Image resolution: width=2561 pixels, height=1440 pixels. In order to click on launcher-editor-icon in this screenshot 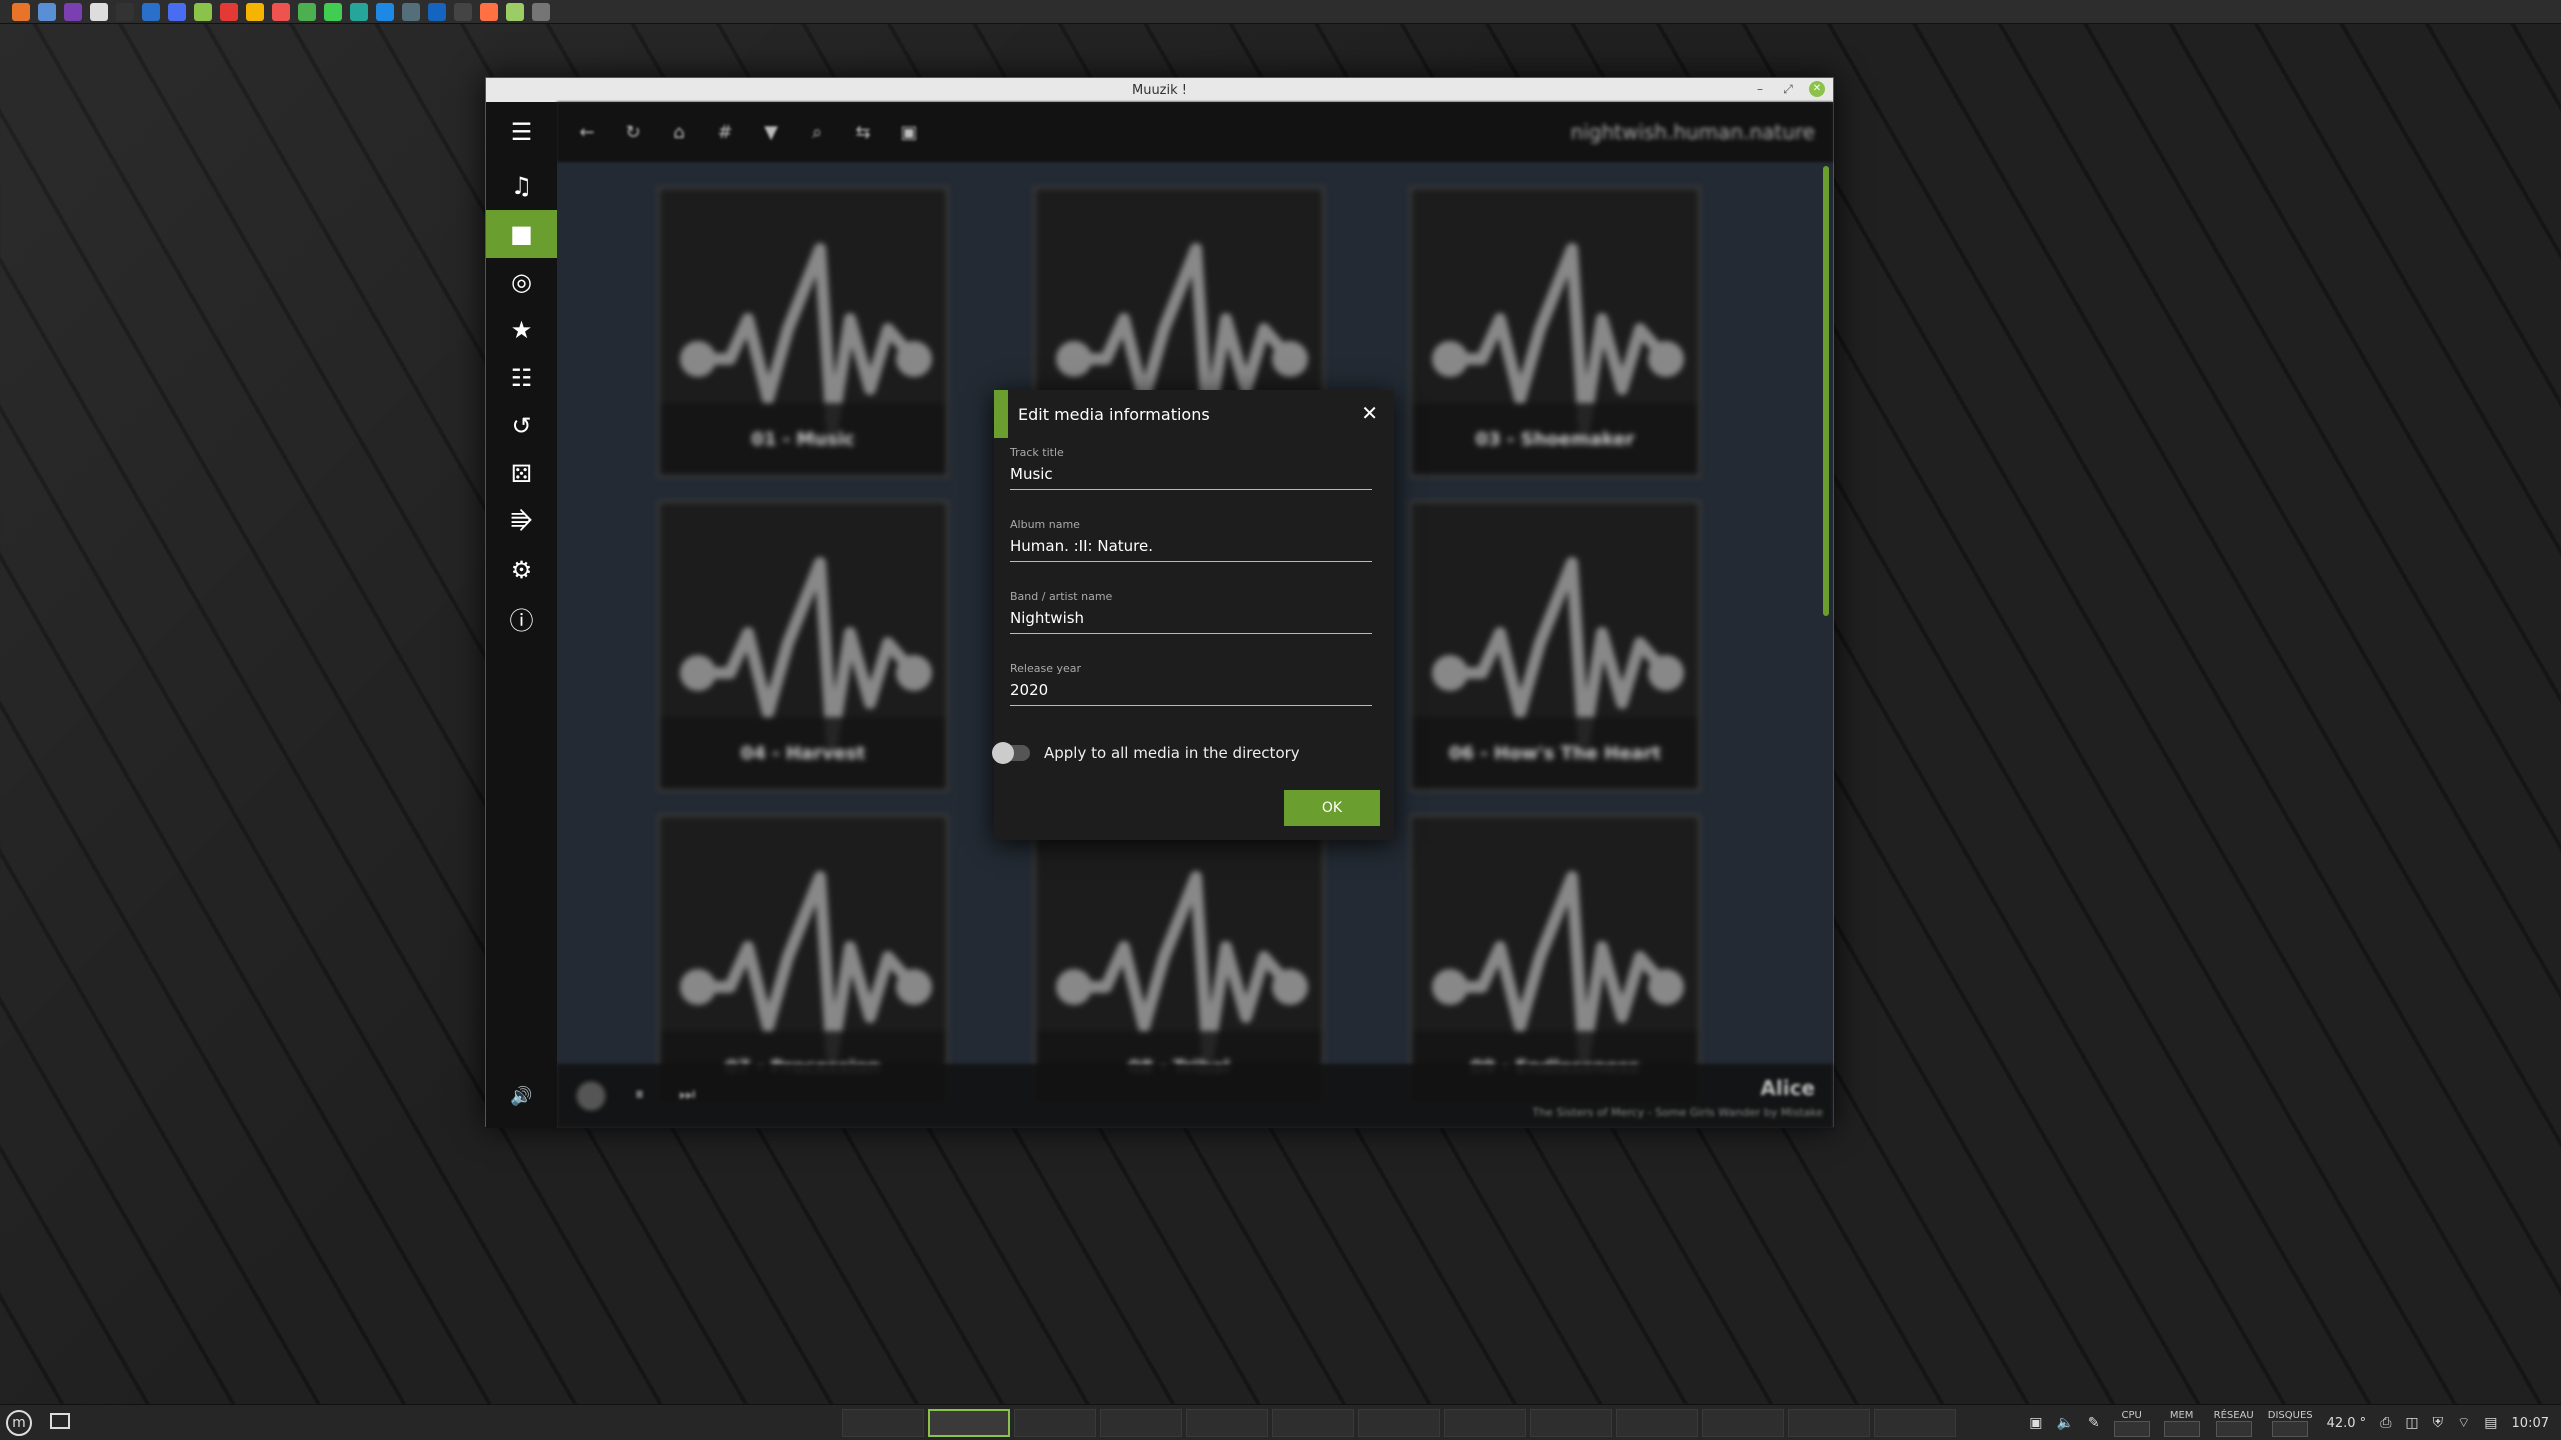, I will do `click(99, 11)`.